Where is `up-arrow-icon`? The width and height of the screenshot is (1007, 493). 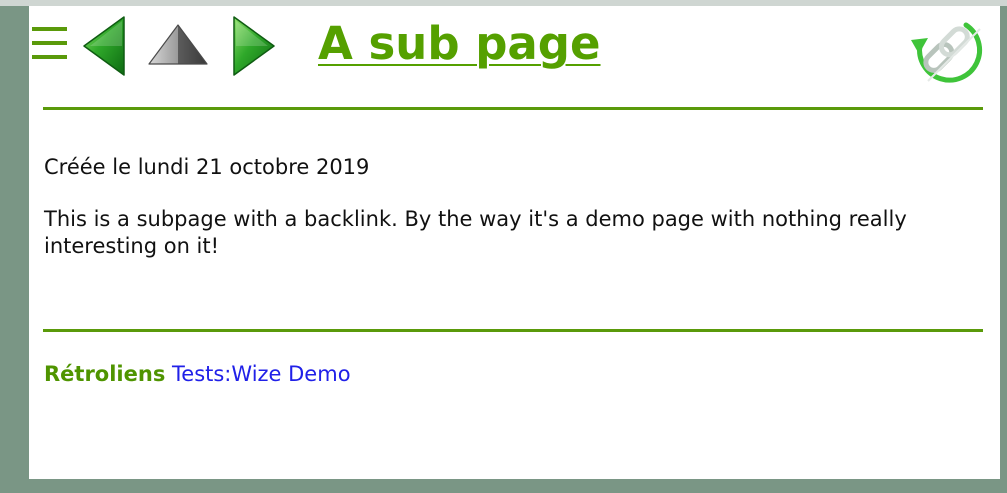 up-arrow-icon is located at coordinates (178, 44).